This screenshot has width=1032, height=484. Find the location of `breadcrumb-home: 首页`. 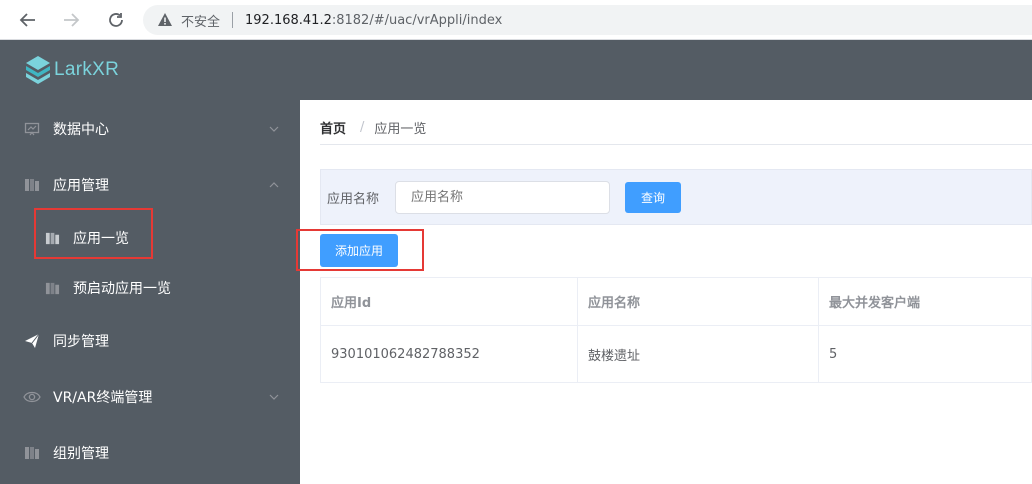

breadcrumb-home: 首页 is located at coordinates (333, 127).